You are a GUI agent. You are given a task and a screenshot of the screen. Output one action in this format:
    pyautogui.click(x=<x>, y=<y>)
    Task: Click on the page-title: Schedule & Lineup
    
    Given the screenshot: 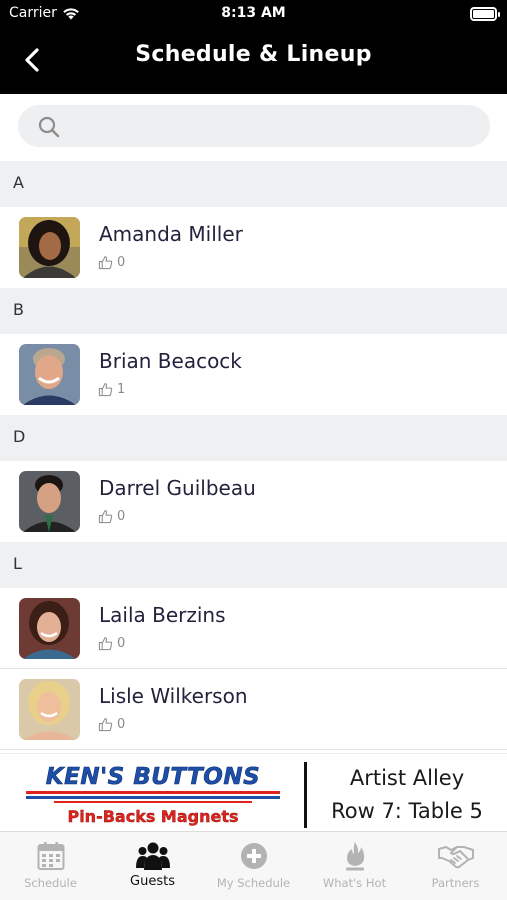 What is the action you would take?
    pyautogui.click(x=253, y=54)
    